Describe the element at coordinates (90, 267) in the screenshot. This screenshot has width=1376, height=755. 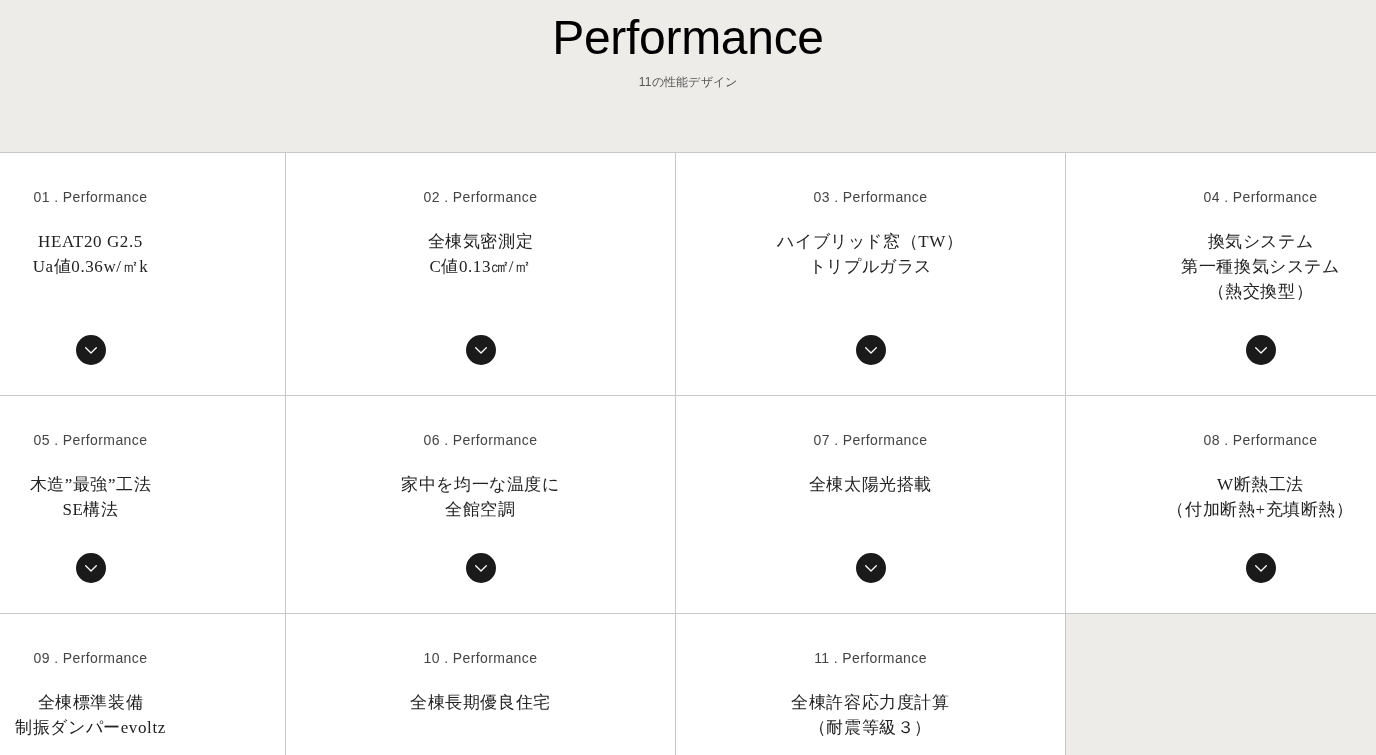
I see `item-title: Ua値0.36w/㎡k` at that location.